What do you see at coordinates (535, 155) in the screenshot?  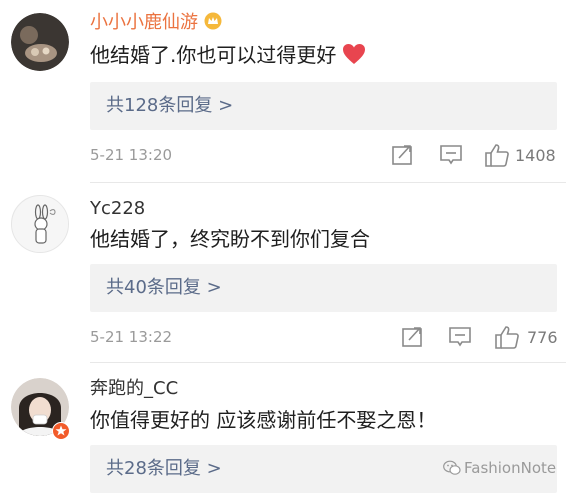 I see `like-count: 1408` at bounding box center [535, 155].